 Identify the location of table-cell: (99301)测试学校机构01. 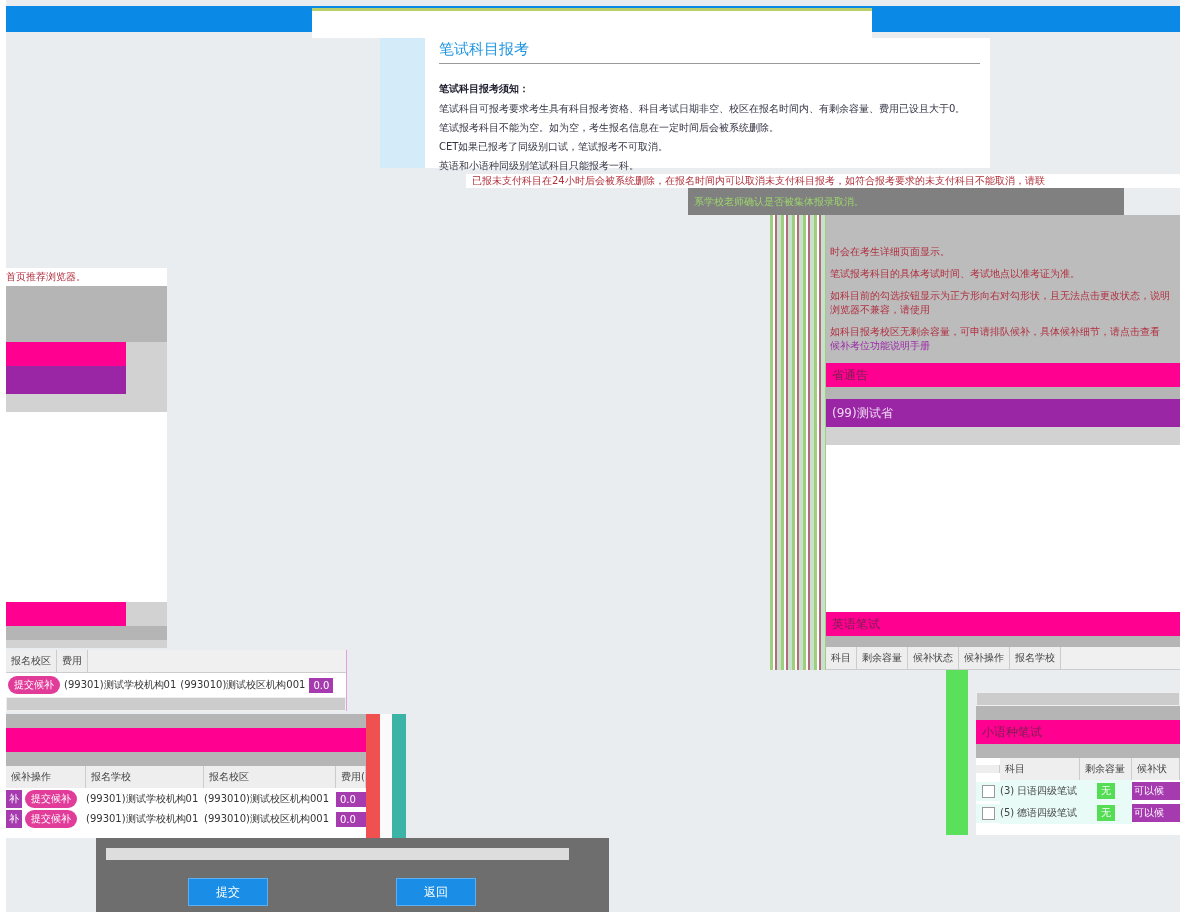
(120, 685).